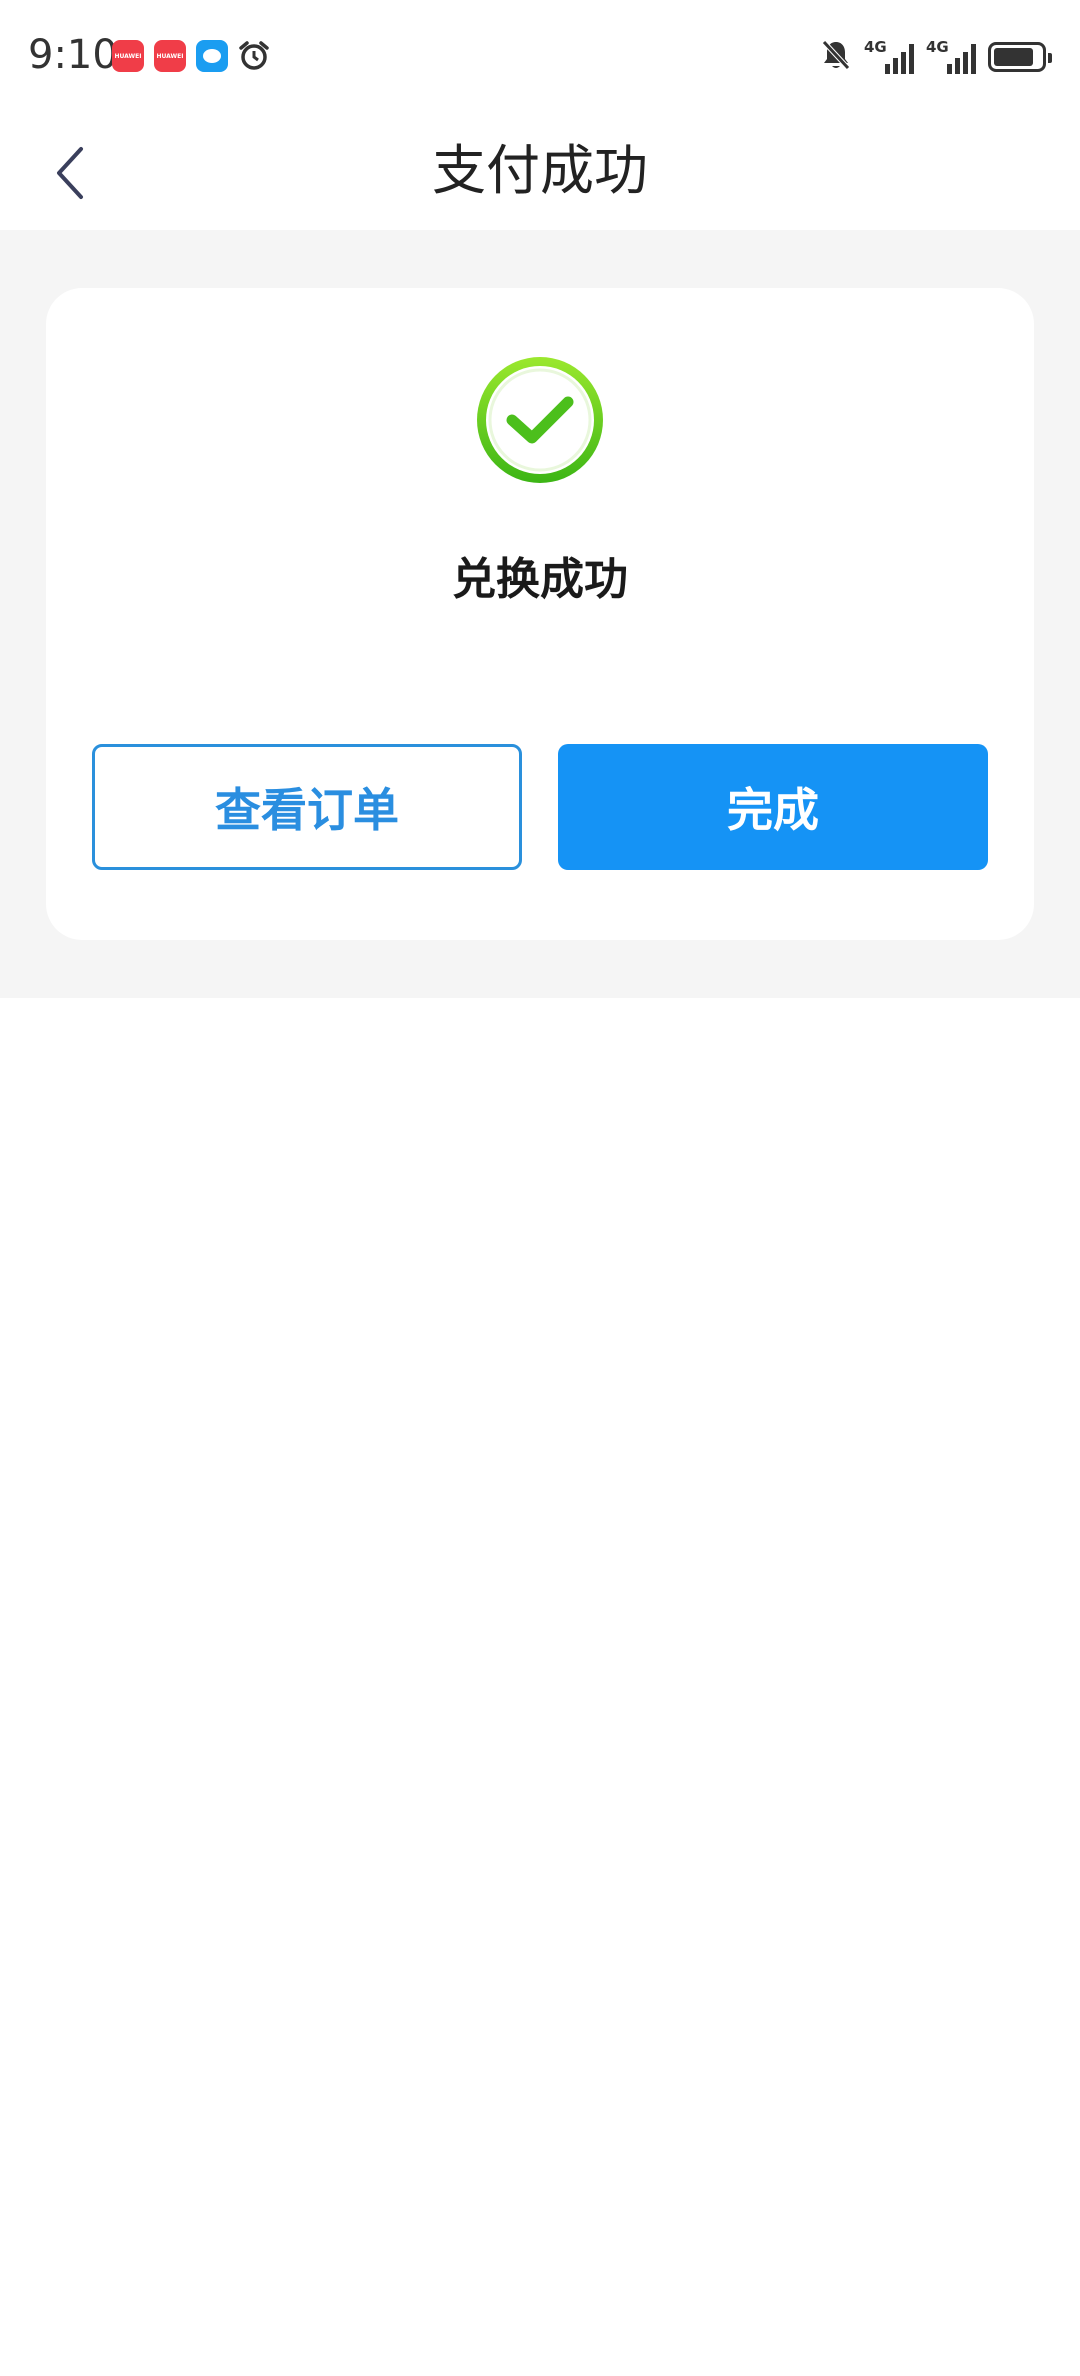 The width and height of the screenshot is (1080, 2376). What do you see at coordinates (540, 579) in the screenshot?
I see `result-message: 兑换成功` at bounding box center [540, 579].